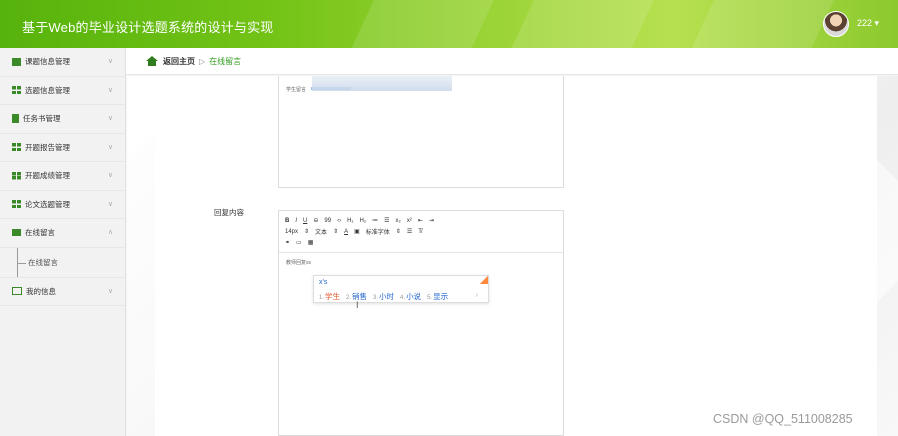 Image resolution: width=898 pixels, height=436 pixels. Describe the element at coordinates (299, 242) in the screenshot. I see `image-button: ▭` at that location.